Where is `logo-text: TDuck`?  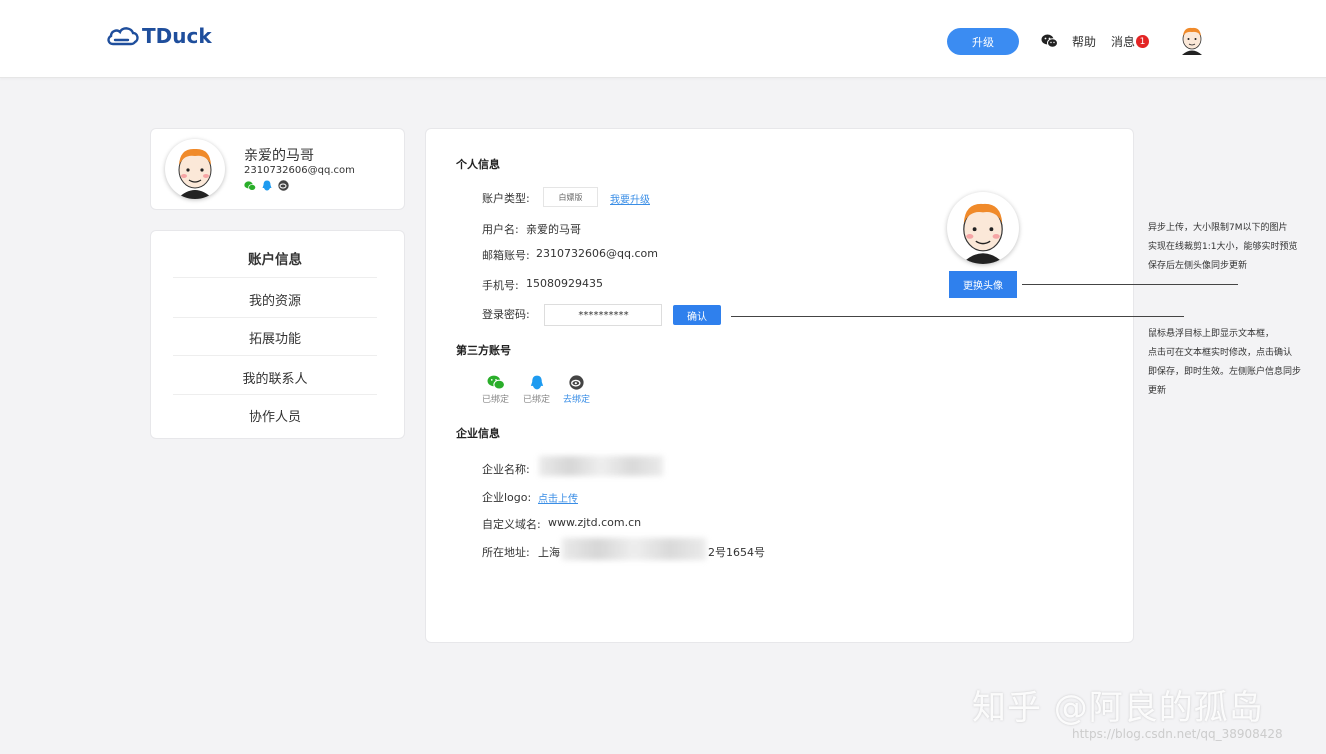
logo-text: TDuck is located at coordinates (177, 36).